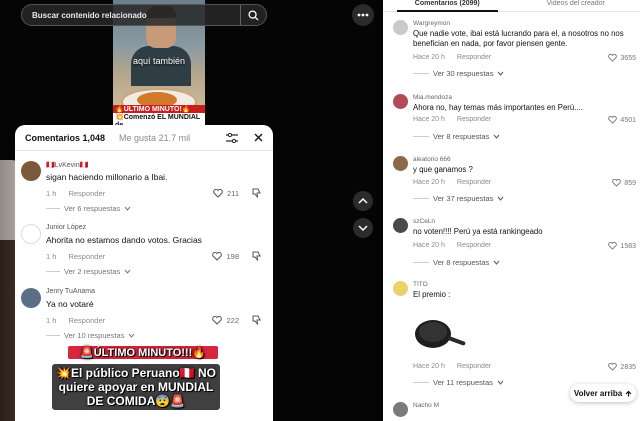 The height and width of the screenshot is (421, 640). Describe the element at coordinates (258, 137) in the screenshot. I see `close-icon` at that location.